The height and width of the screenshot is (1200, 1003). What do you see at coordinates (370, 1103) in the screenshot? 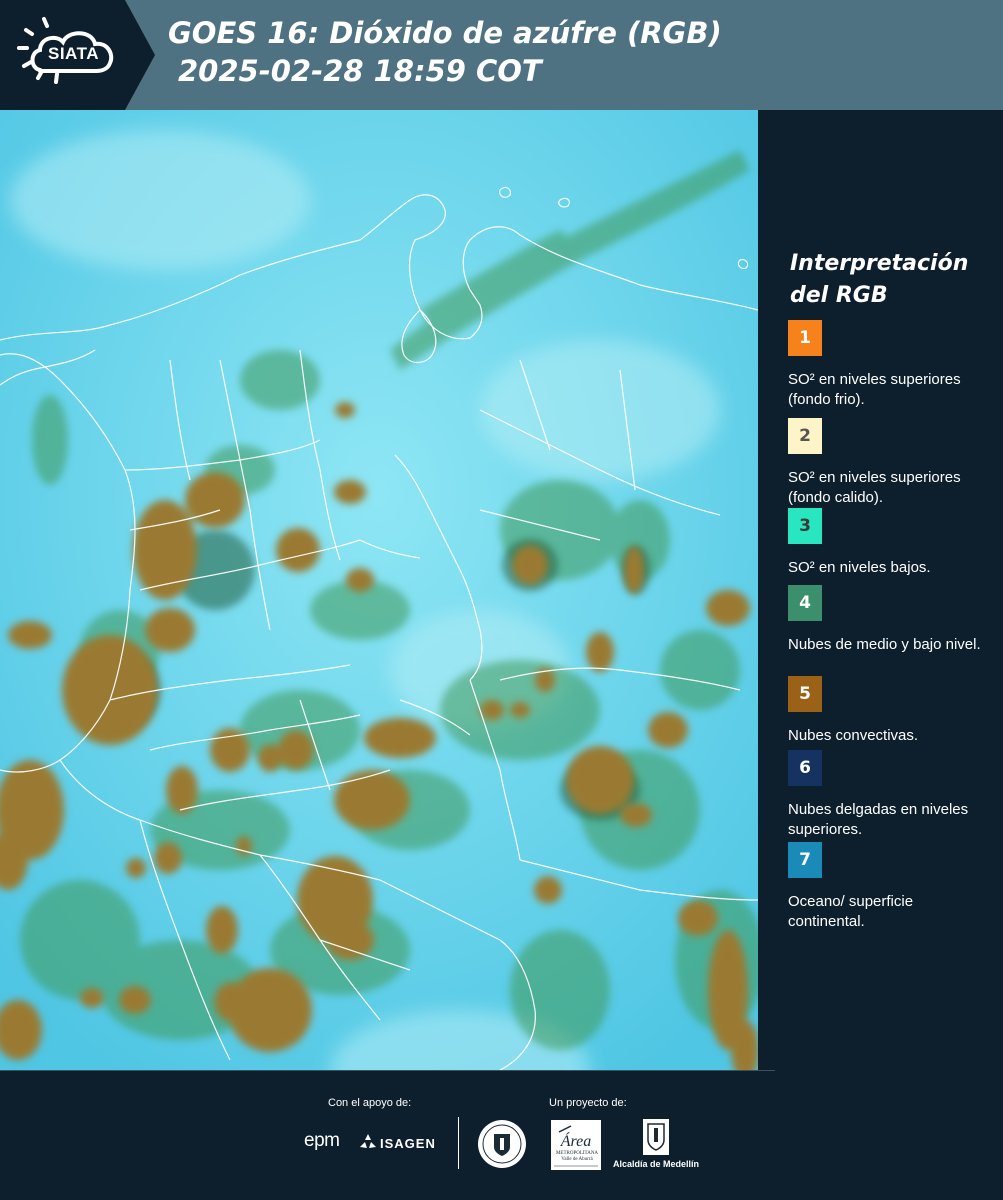
I see `support-caption: Con el apoyo de:` at bounding box center [370, 1103].